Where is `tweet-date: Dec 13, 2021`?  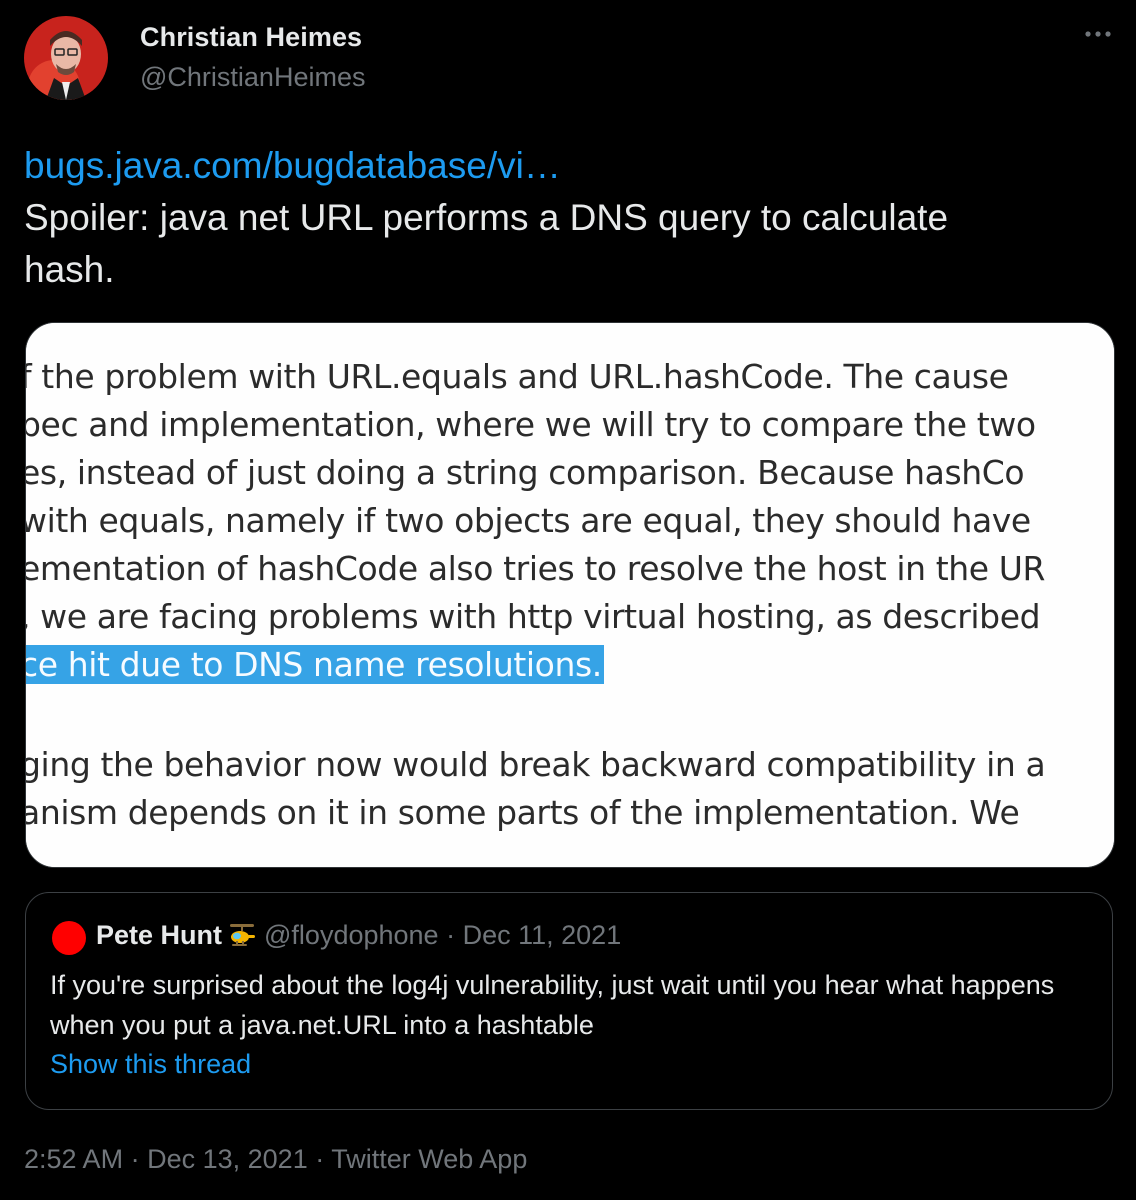 tweet-date: Dec 13, 2021 is located at coordinates (227, 1159).